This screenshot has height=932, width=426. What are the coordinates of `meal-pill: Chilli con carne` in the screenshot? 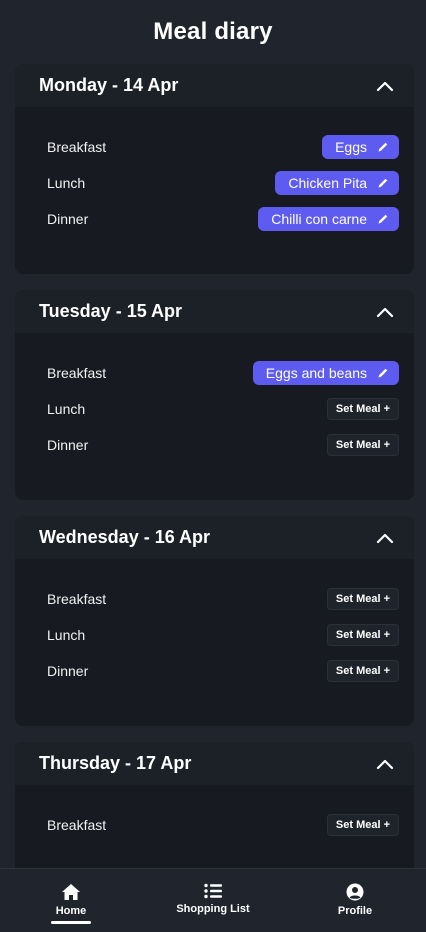 It's located at (328, 219).